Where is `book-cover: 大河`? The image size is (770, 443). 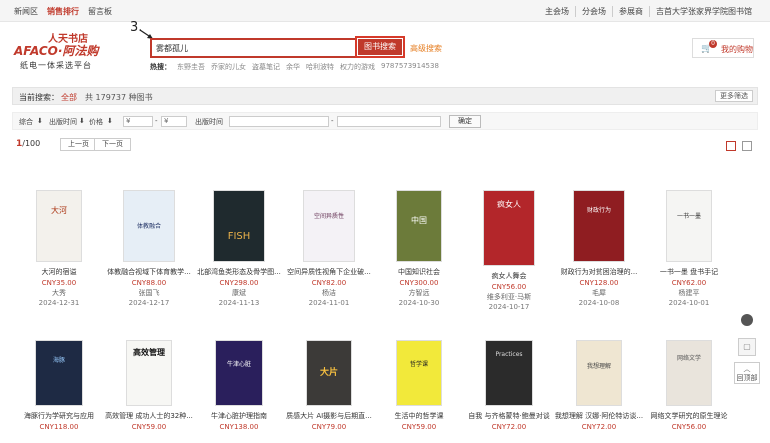
book-cover: 大河 is located at coordinates (59, 226).